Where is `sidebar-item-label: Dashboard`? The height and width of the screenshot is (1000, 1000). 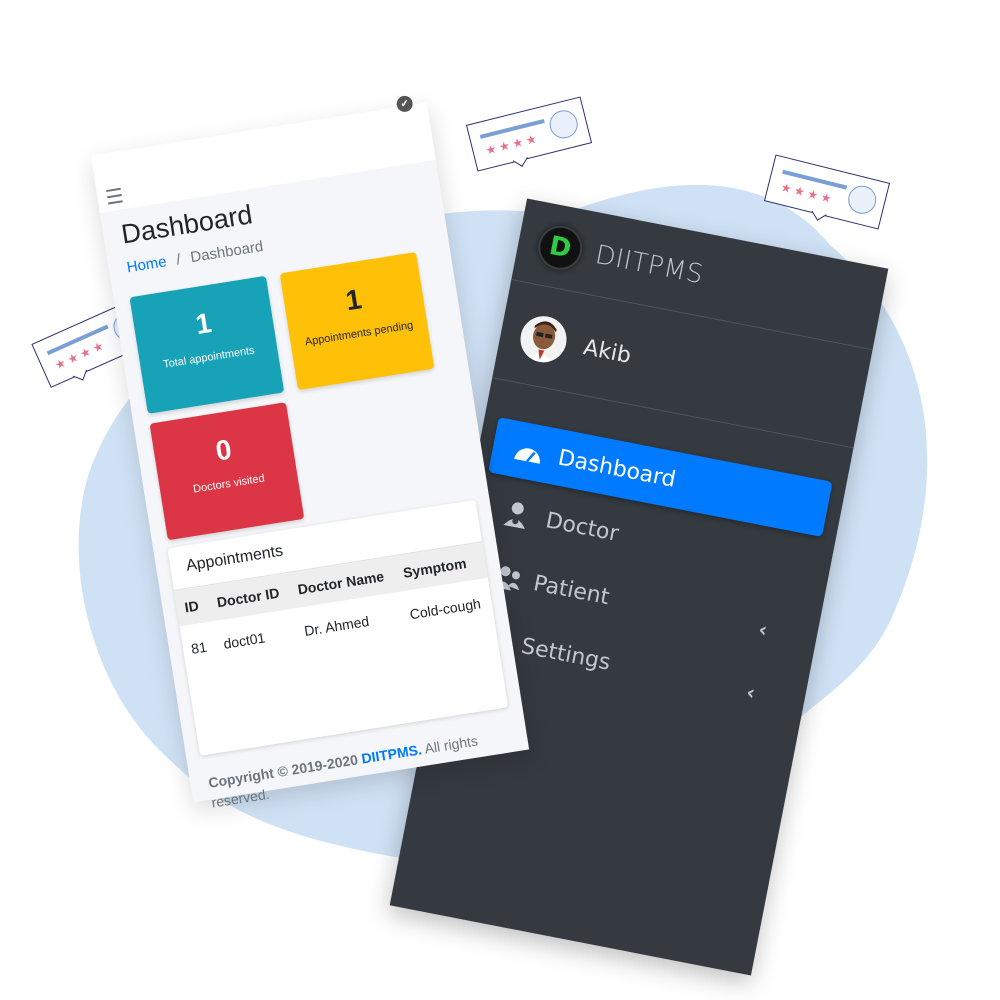 sidebar-item-label: Dashboard is located at coordinates (616, 468).